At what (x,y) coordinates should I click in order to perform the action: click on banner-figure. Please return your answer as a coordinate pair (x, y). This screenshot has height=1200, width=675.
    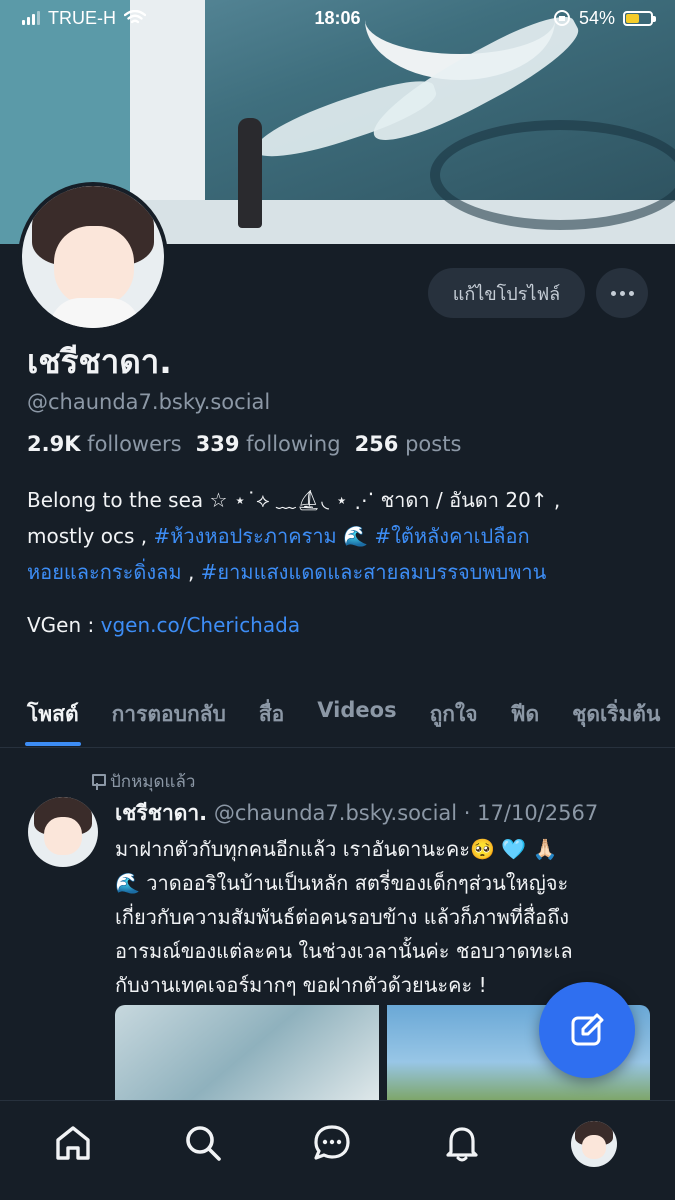
    Looking at the image, I should click on (250, 173).